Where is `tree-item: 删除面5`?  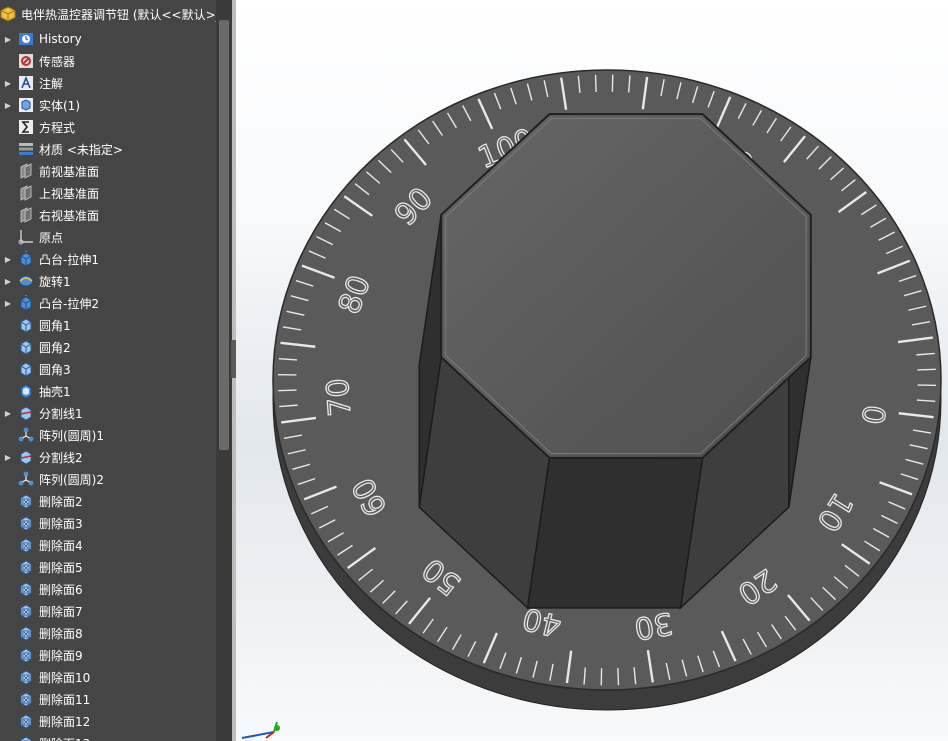 tree-item: 删除面5 is located at coordinates (108, 567).